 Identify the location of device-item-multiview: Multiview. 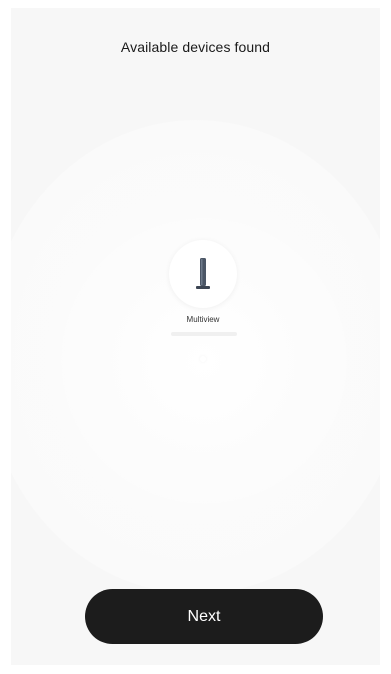
(203, 295).